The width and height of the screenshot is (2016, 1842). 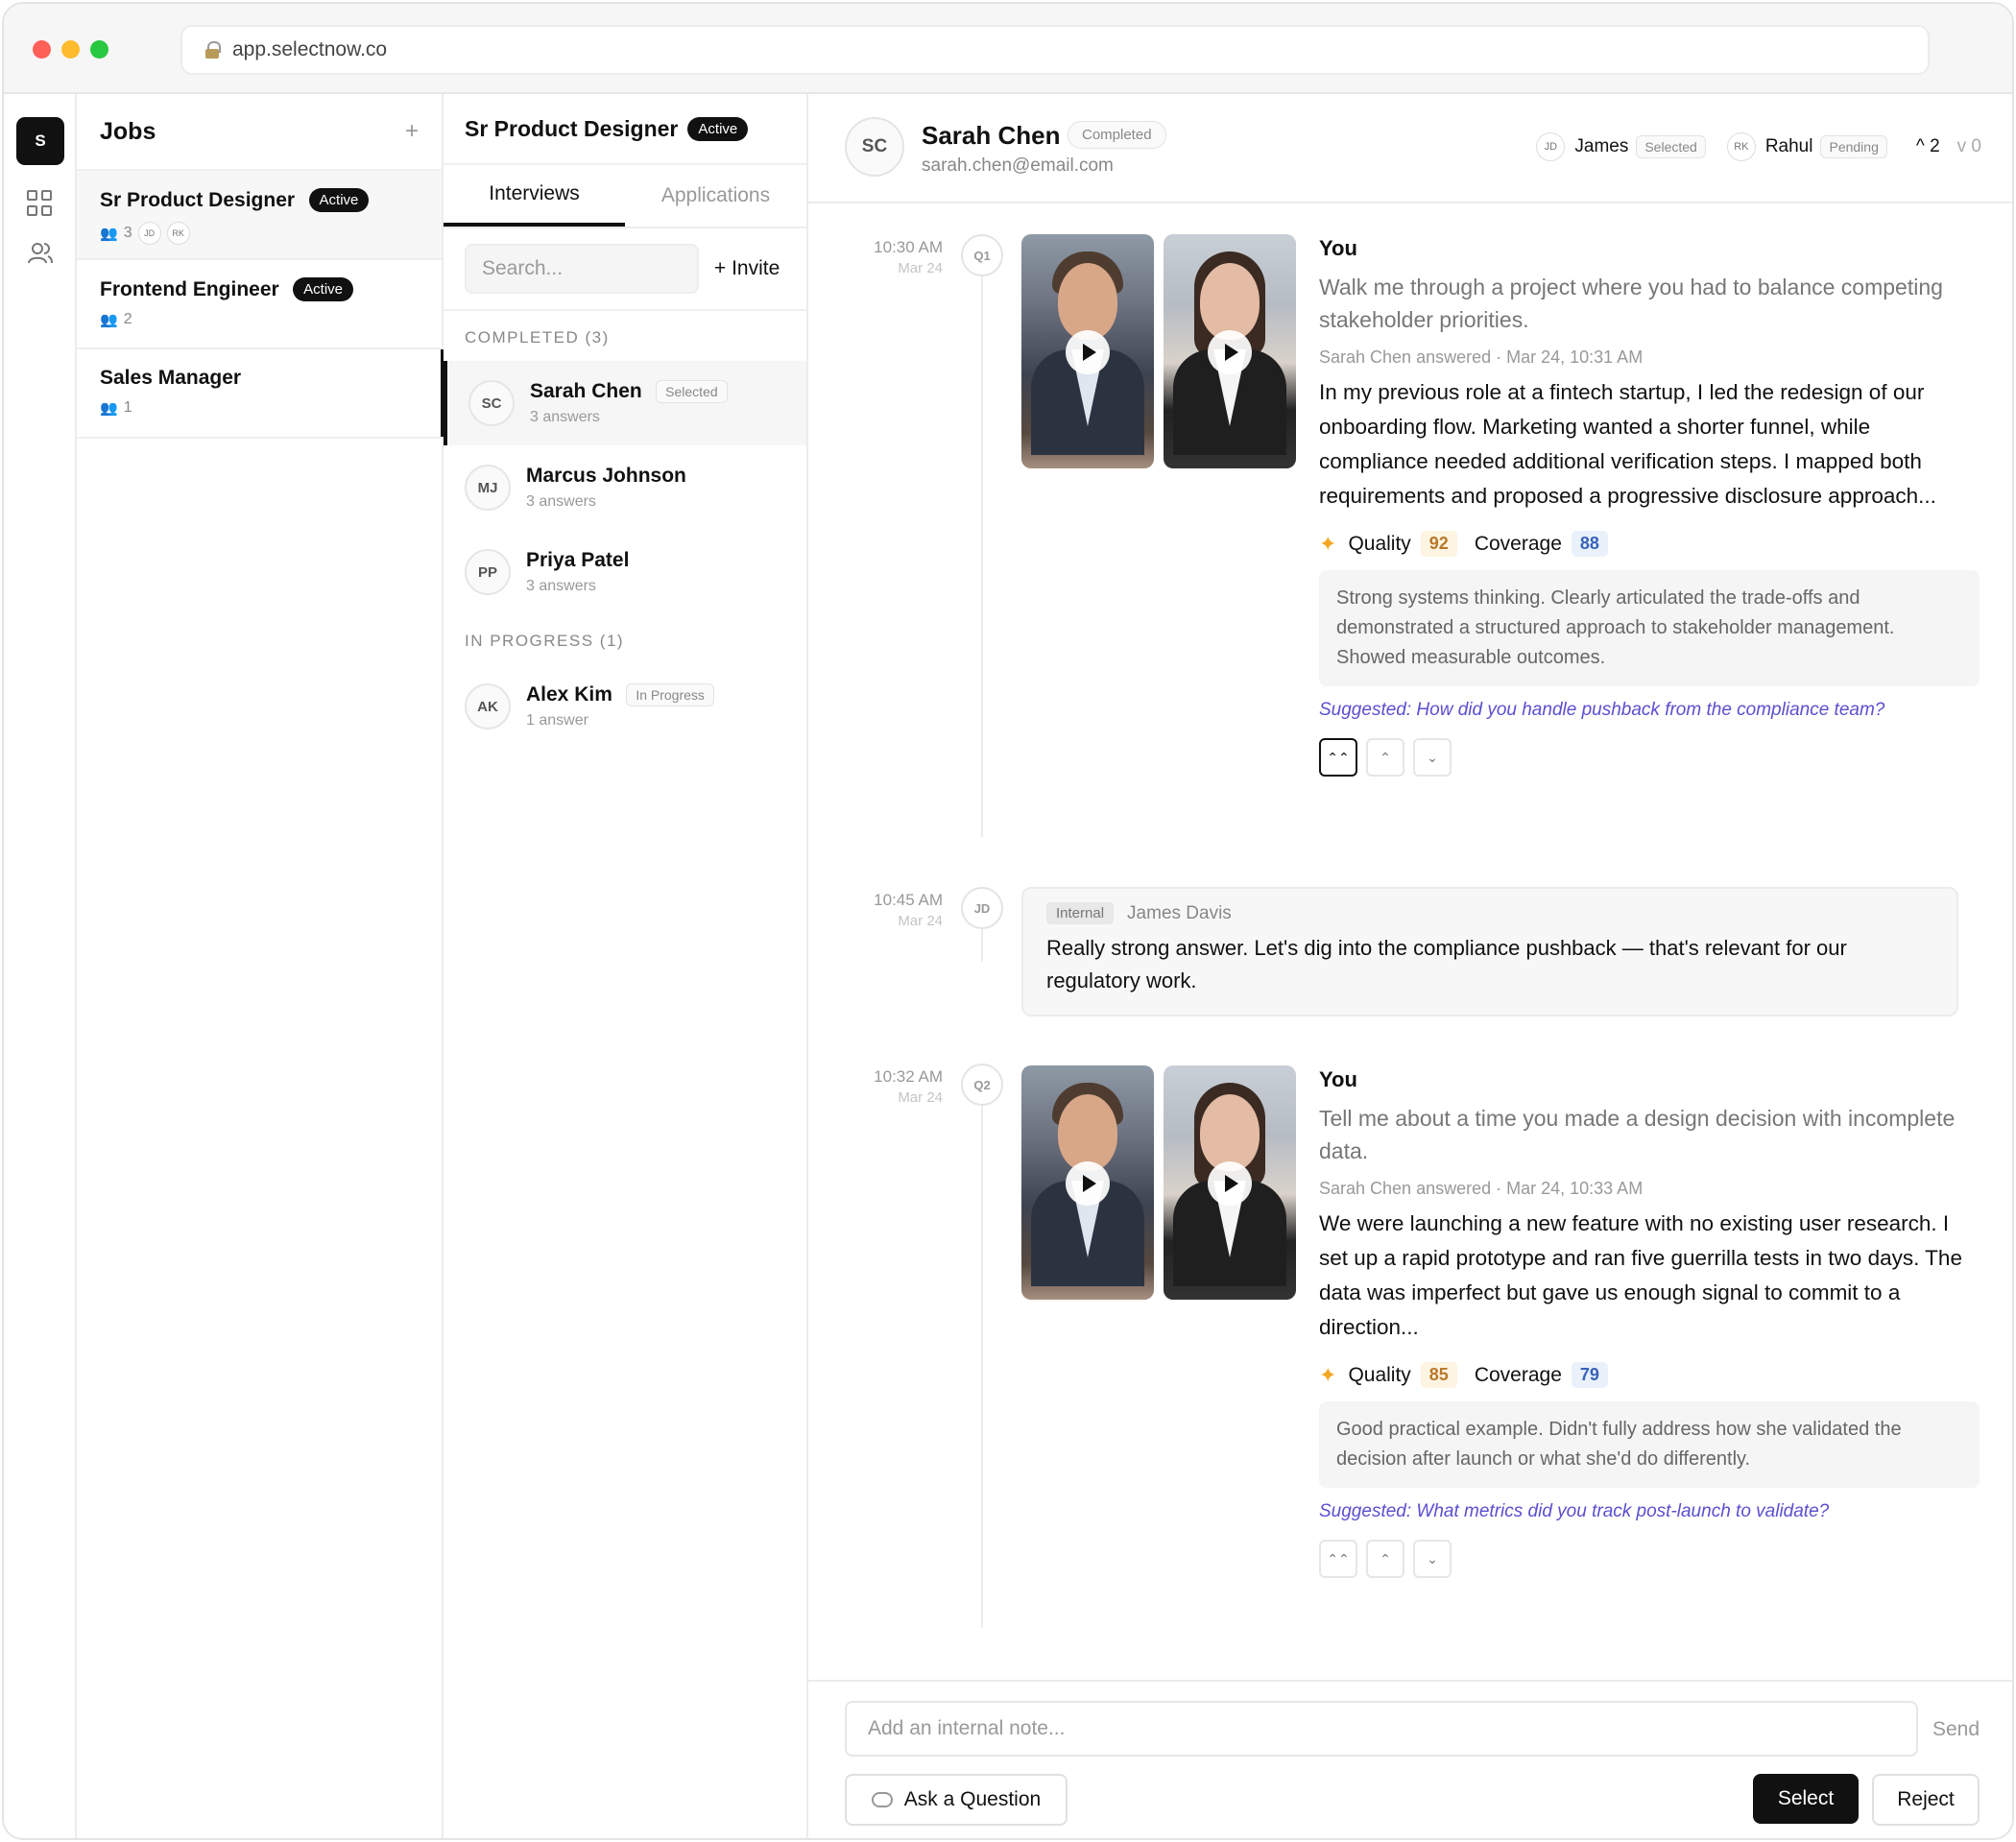 What do you see at coordinates (537, 337) in the screenshot?
I see `completed-section-label: COMPLETED (3)` at bounding box center [537, 337].